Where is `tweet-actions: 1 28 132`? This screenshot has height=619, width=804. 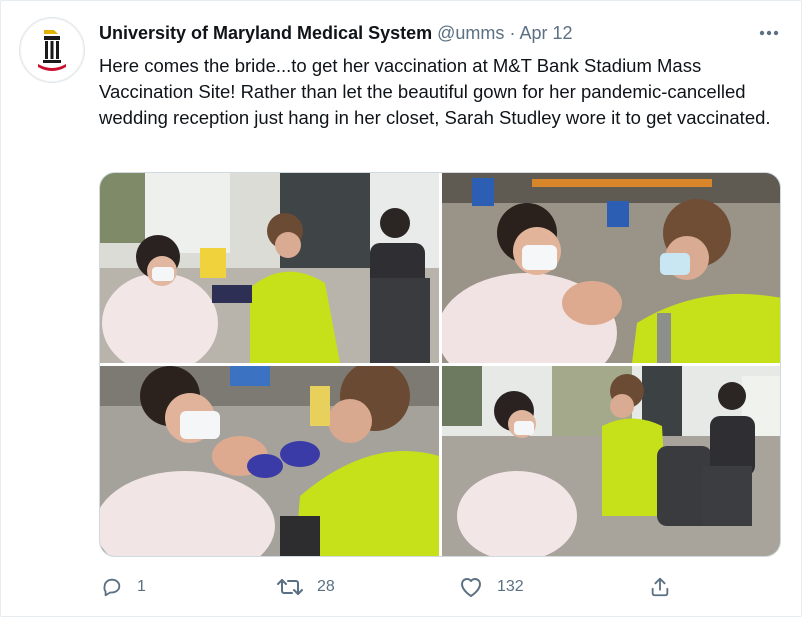 tweet-actions: 1 28 132 is located at coordinates (399, 587).